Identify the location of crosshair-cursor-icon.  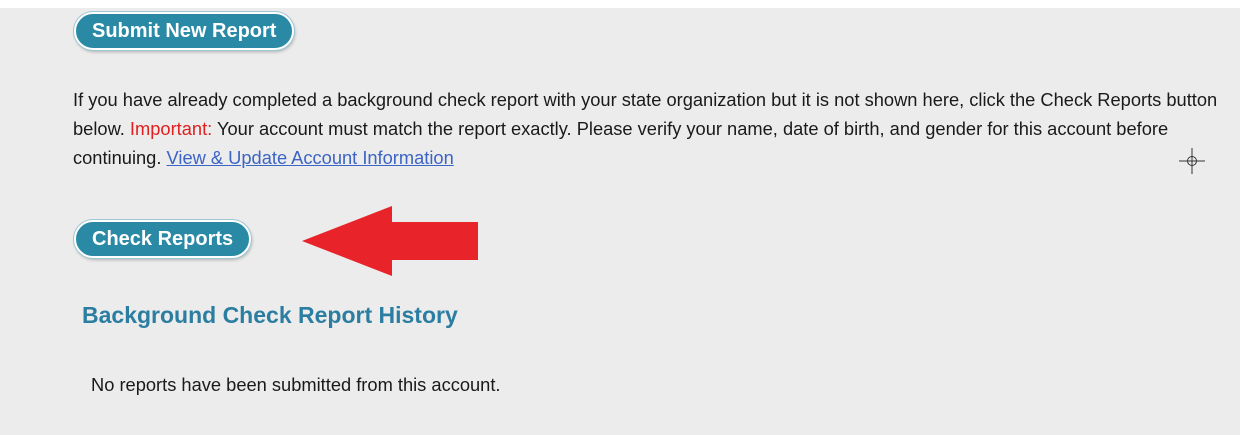
(1192, 161).